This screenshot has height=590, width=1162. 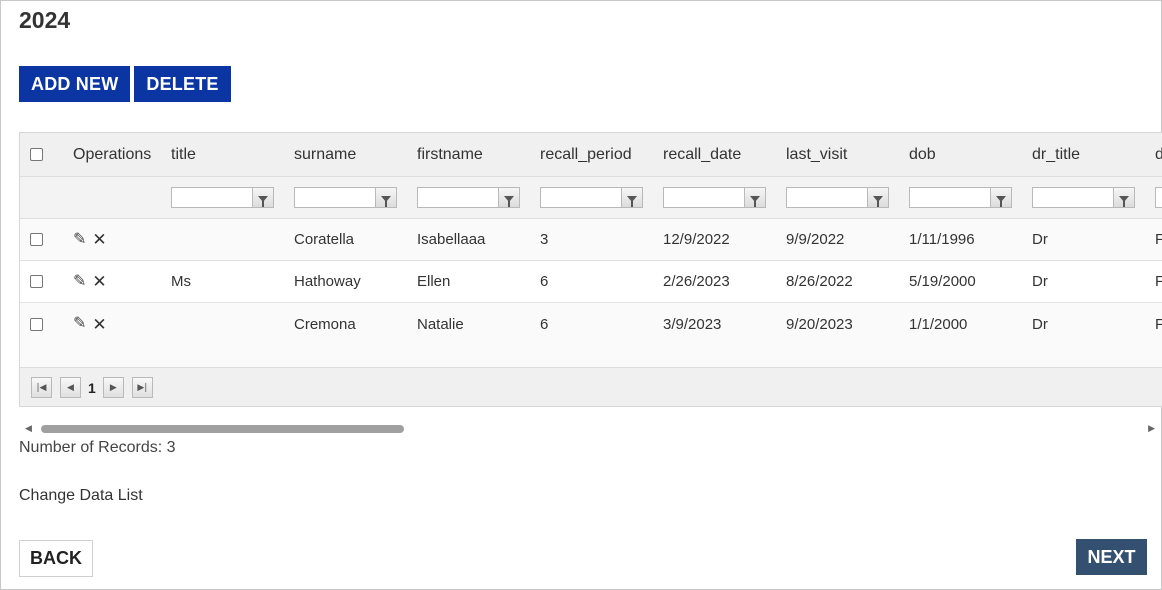 What do you see at coordinates (335, 197) in the screenshot?
I see `filter-input-surname` at bounding box center [335, 197].